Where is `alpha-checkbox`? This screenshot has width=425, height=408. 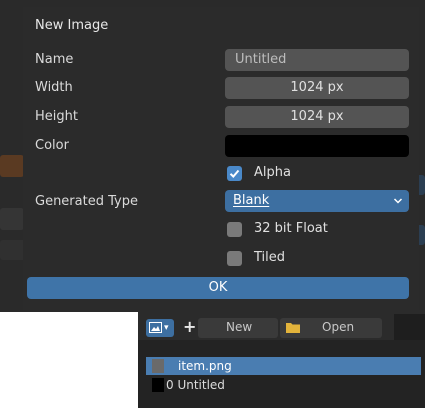 alpha-checkbox is located at coordinates (234, 173).